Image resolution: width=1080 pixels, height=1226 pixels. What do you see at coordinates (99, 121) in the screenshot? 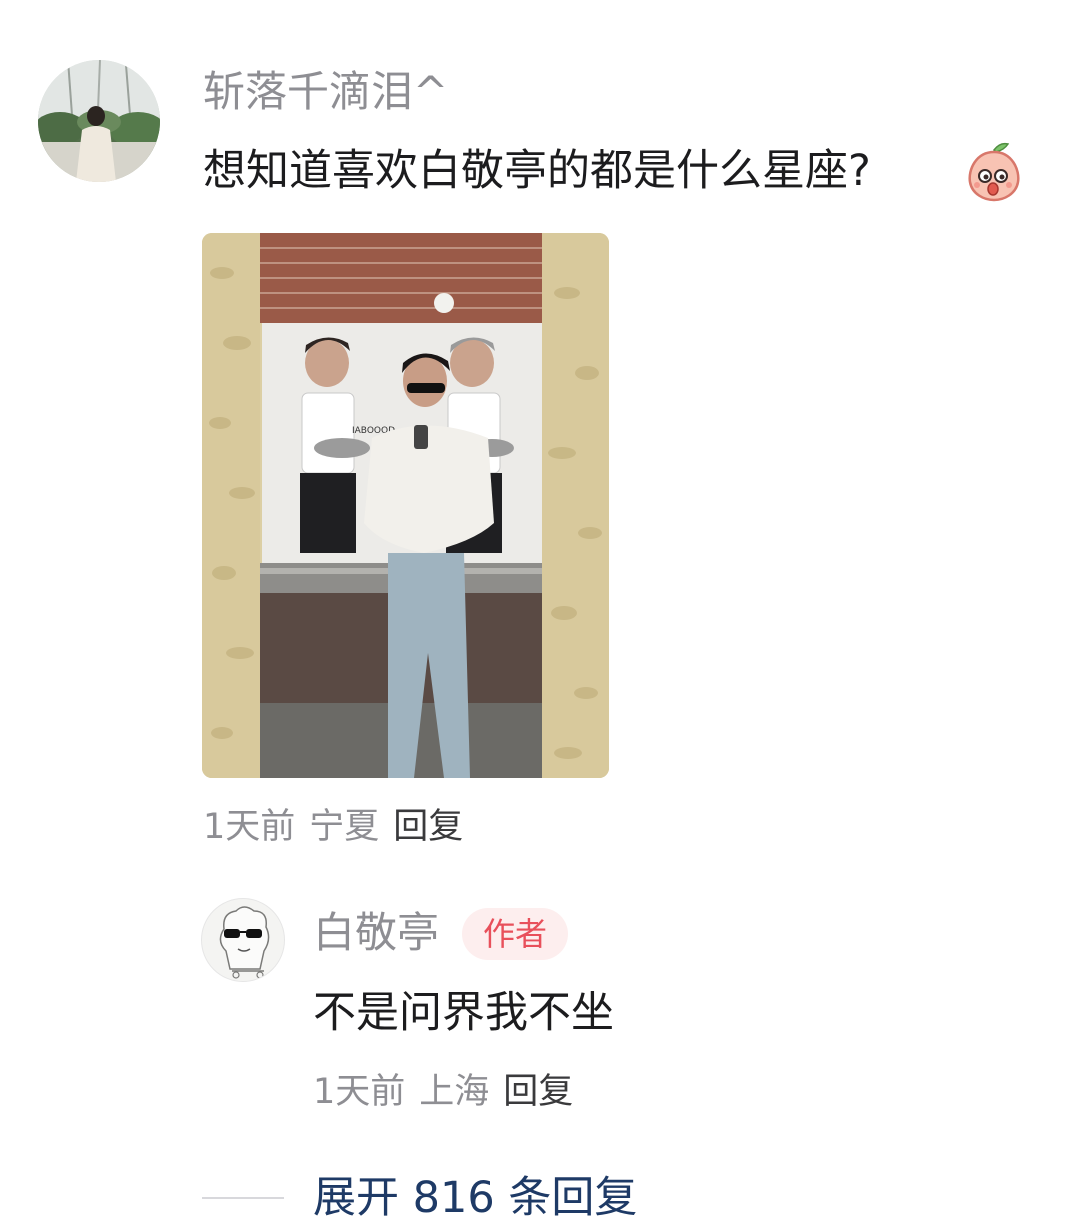
I see `user-avatar` at bounding box center [99, 121].